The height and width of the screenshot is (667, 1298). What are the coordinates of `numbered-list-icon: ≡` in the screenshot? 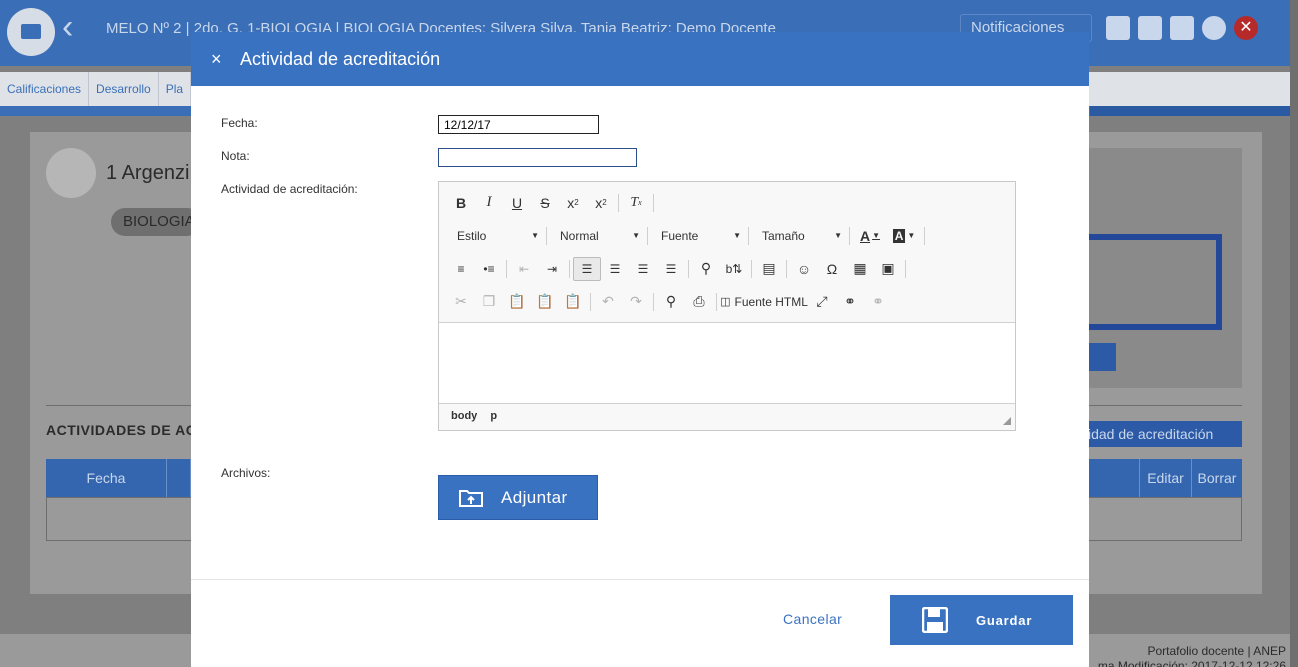 It's located at (461, 269).